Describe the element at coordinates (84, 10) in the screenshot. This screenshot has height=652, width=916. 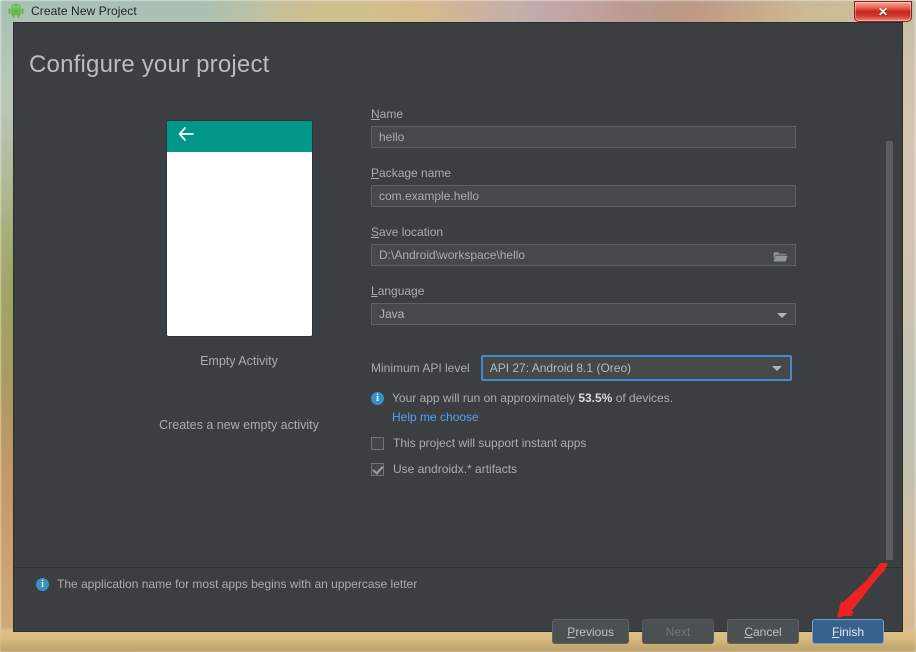
I see `window-title: Create New Project` at that location.